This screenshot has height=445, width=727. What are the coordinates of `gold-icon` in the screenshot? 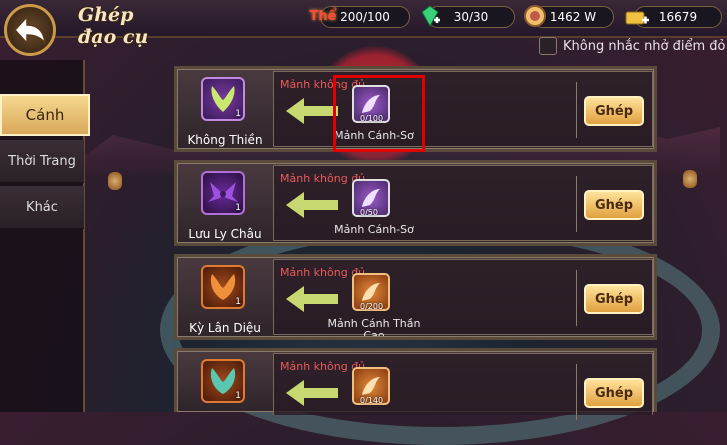 It's located at (637, 16).